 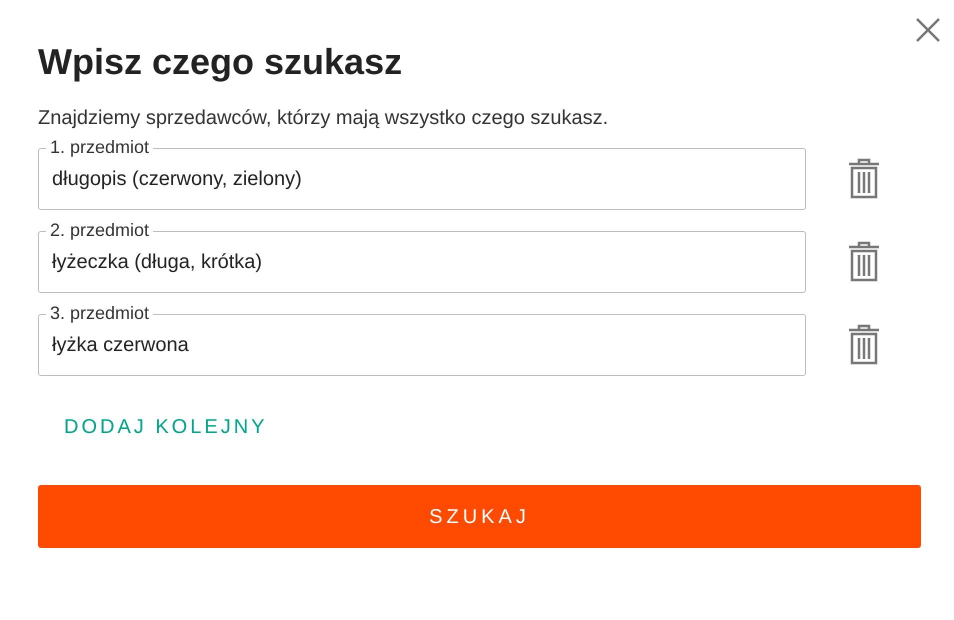 I want to click on dialog-description: Znajdziemy sprzedawców, którzy mają wszystko czego szukasz., so click(x=323, y=118).